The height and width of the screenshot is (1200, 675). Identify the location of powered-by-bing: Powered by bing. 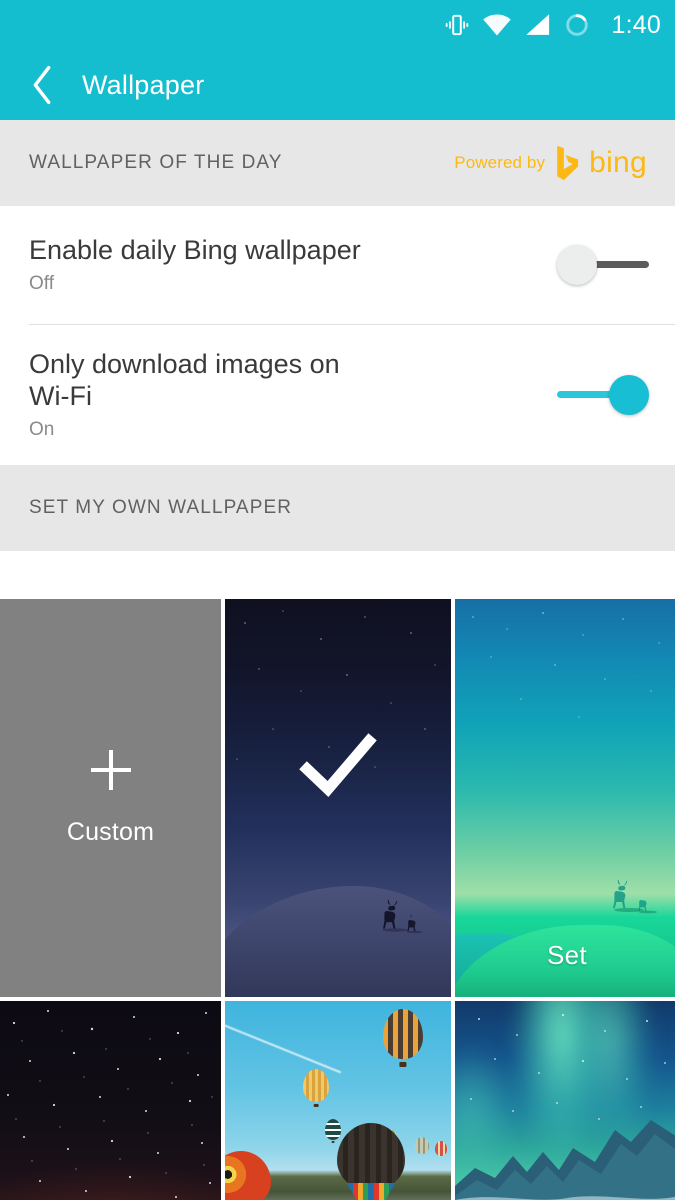
(550, 163).